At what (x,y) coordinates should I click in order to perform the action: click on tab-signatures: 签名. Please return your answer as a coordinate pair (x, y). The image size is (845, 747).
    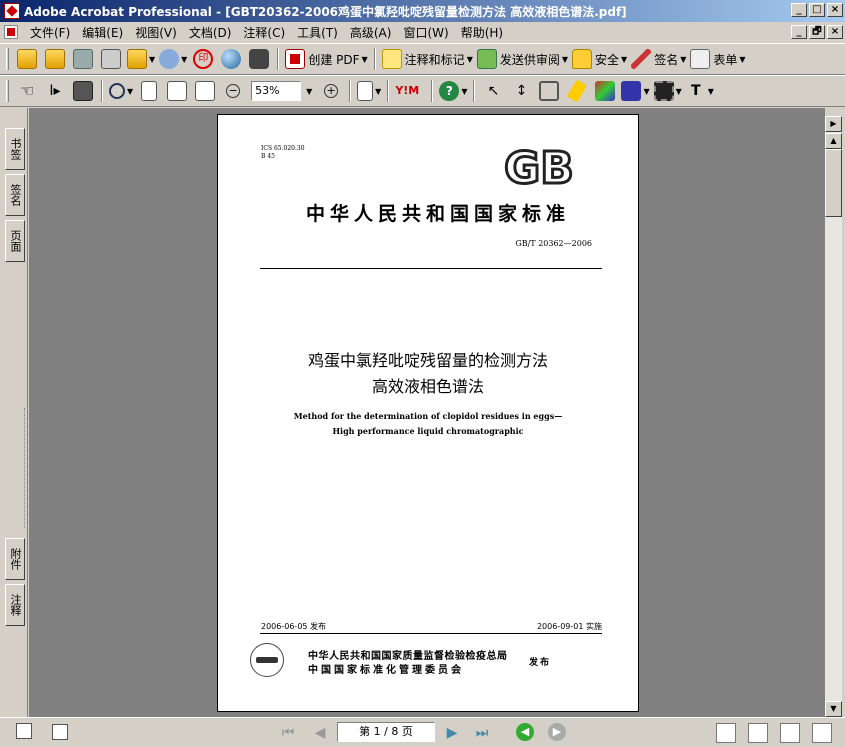
    Looking at the image, I should click on (15, 195).